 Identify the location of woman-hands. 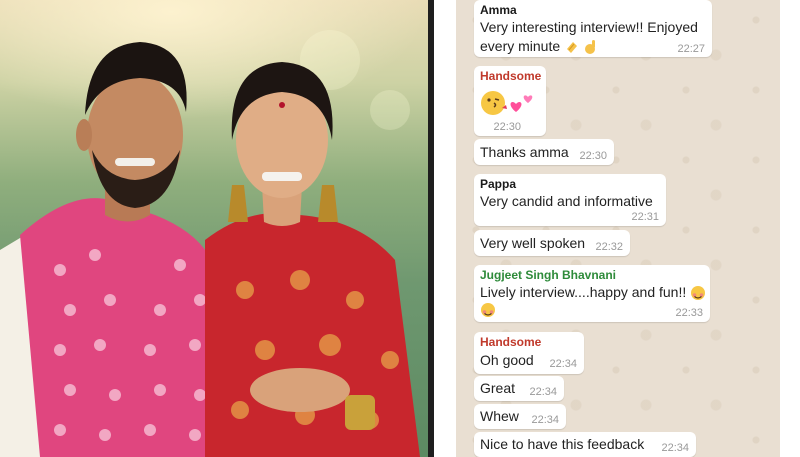
(300, 390).